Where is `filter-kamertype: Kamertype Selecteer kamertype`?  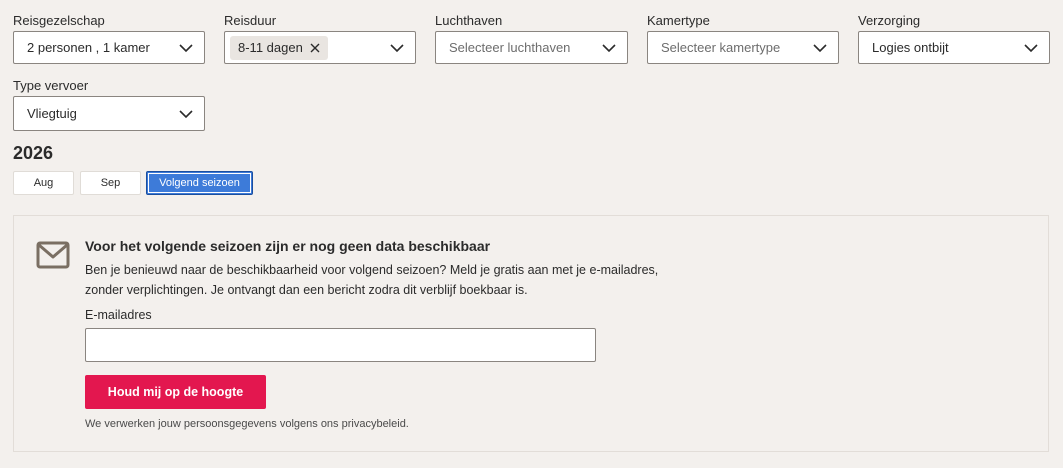 filter-kamertype: Kamertype Selecteer kamertype is located at coordinates (743, 37).